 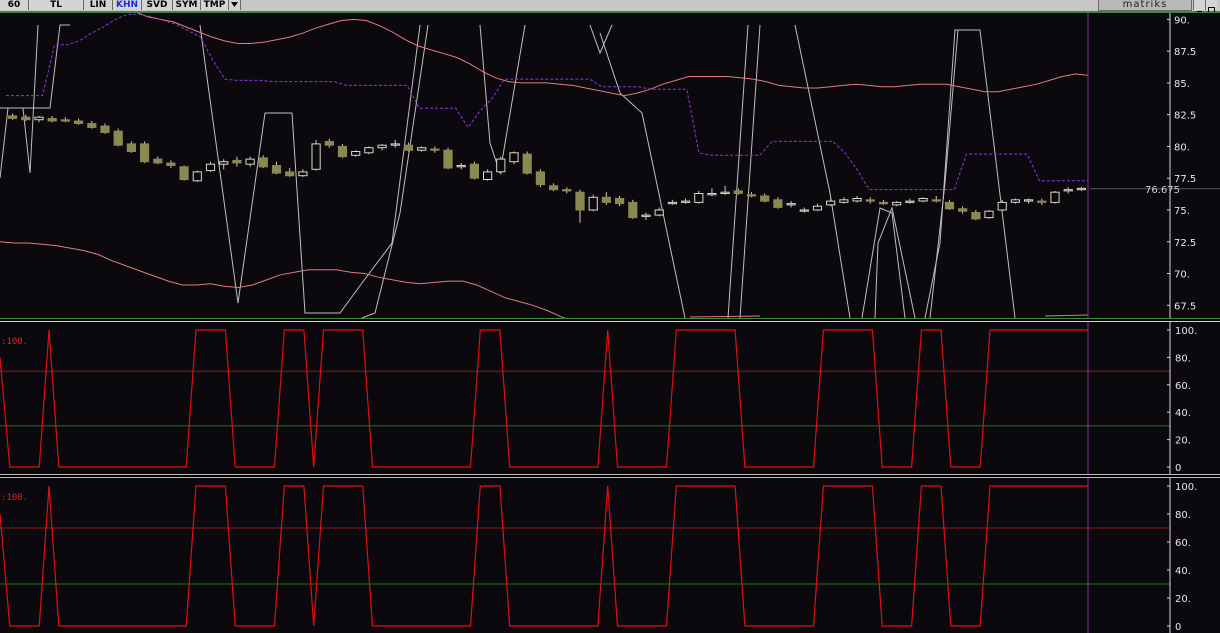 What do you see at coordinates (1182, 147) in the screenshot?
I see `price-y-tick-label: 80.` at bounding box center [1182, 147].